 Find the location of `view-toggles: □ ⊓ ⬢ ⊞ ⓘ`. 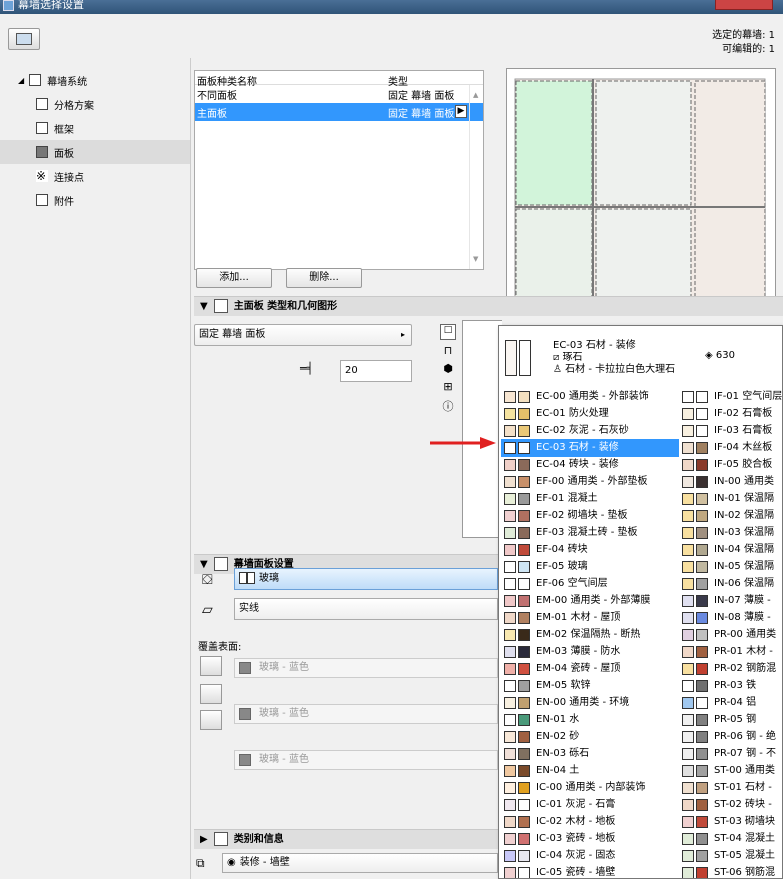

view-toggles: □ ⊓ ⬢ ⊞ ⓘ is located at coordinates (448, 368).